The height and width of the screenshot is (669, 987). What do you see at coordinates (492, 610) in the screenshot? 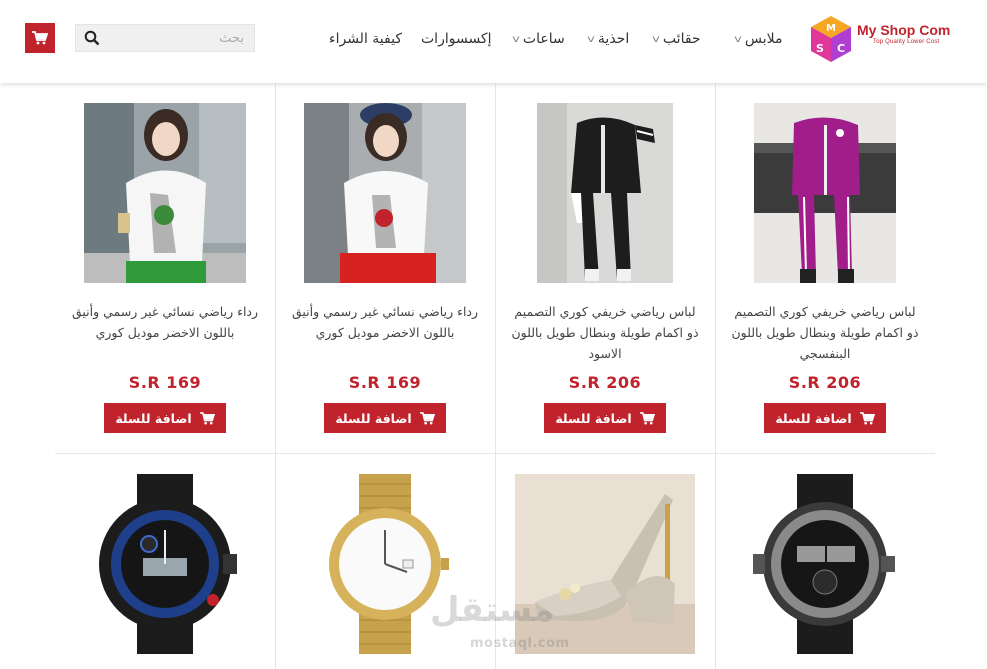
I see `watermark-logo: مستقل` at bounding box center [492, 610].